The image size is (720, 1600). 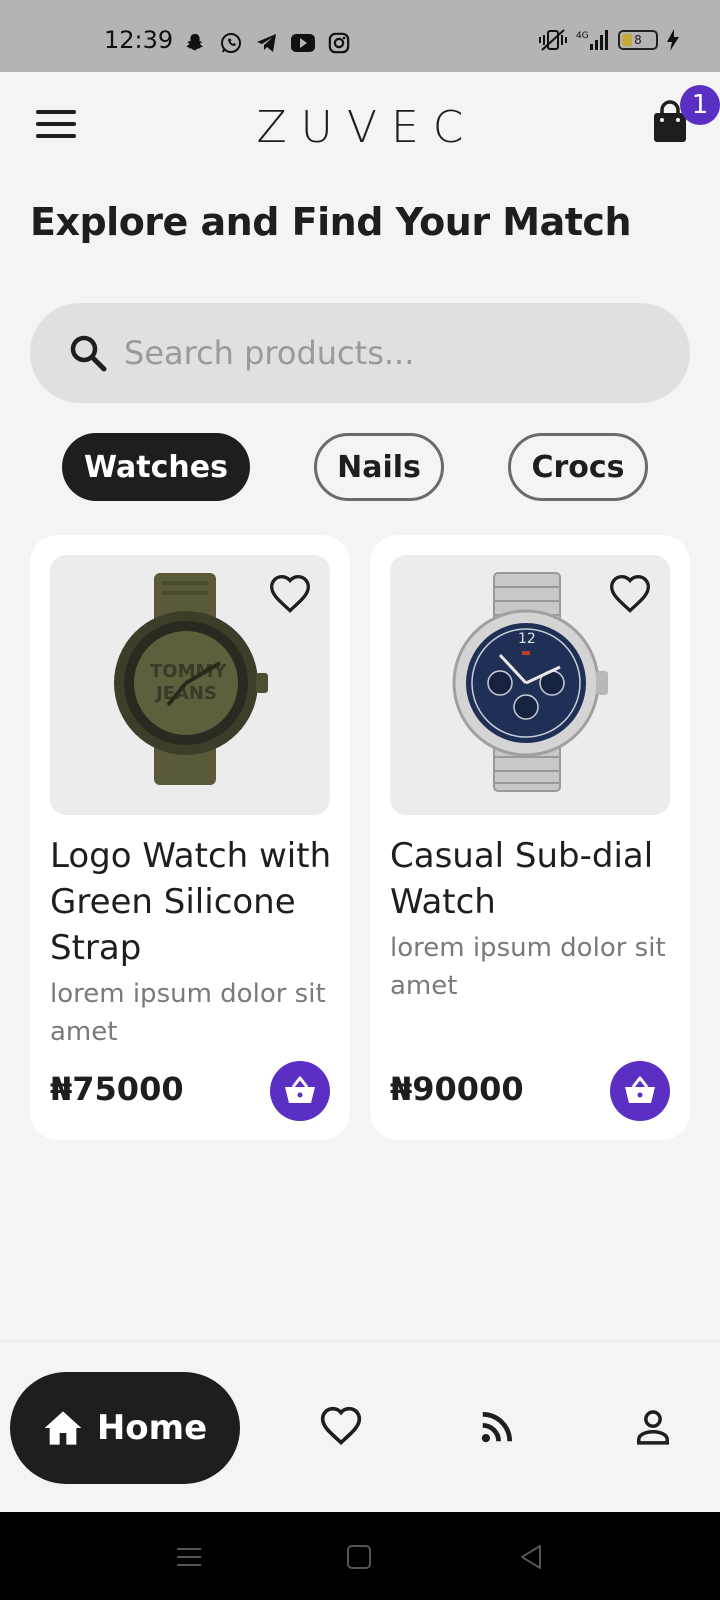 I want to click on home-icon, so click(x=63, y=1428).